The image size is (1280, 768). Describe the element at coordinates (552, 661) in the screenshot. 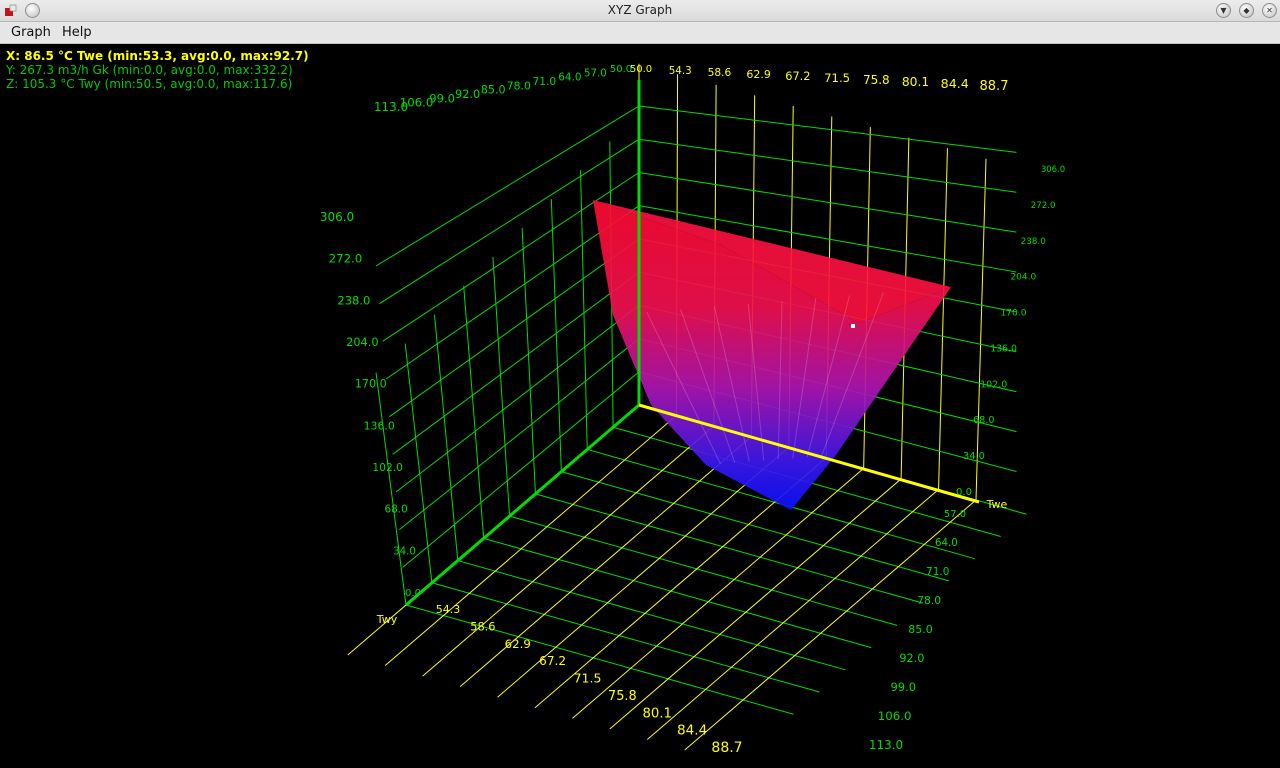

I see `x-tick-label-front: 67.2` at that location.